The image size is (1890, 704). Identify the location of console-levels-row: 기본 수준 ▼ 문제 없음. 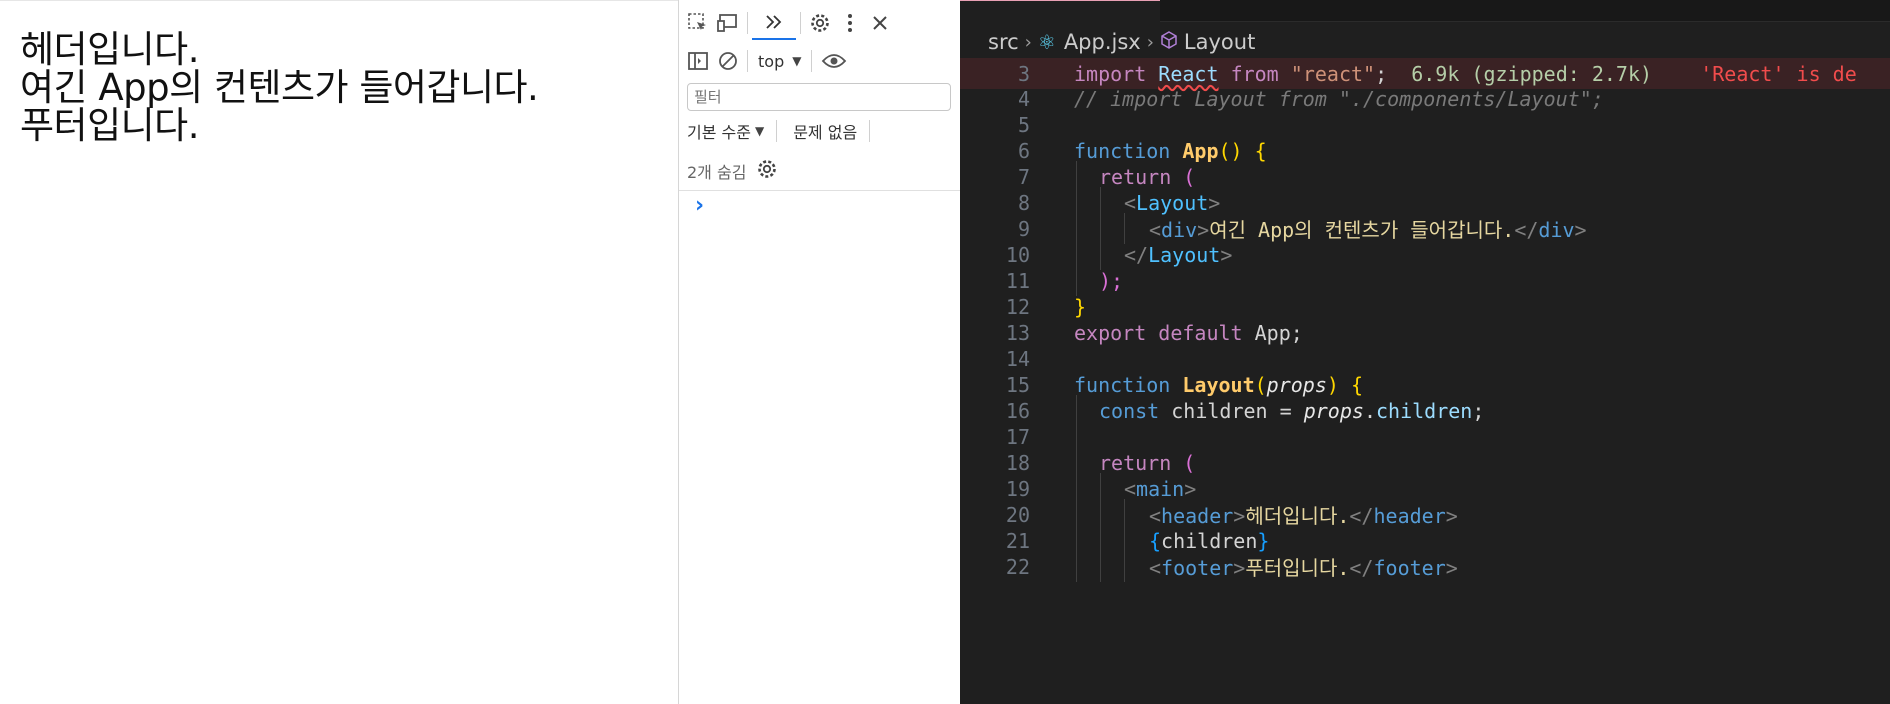
(823, 131).